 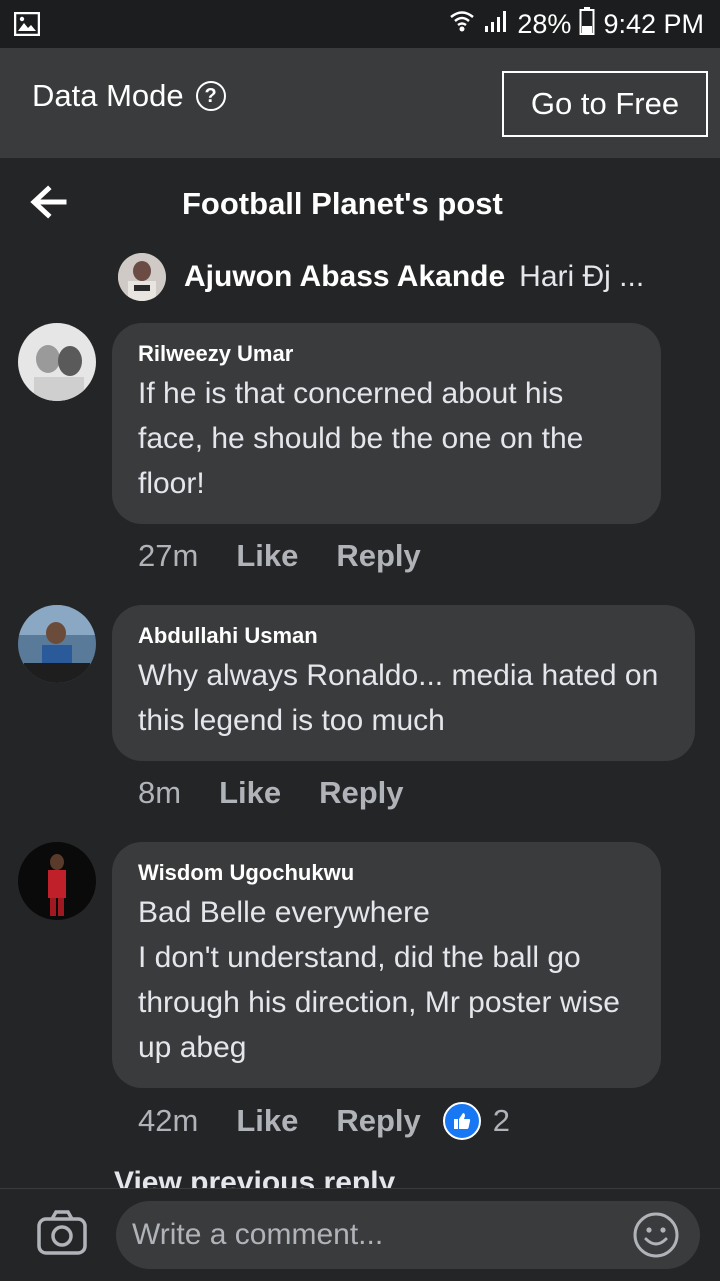 I want to click on comment-author: Abdullahi Usman, so click(x=403, y=636).